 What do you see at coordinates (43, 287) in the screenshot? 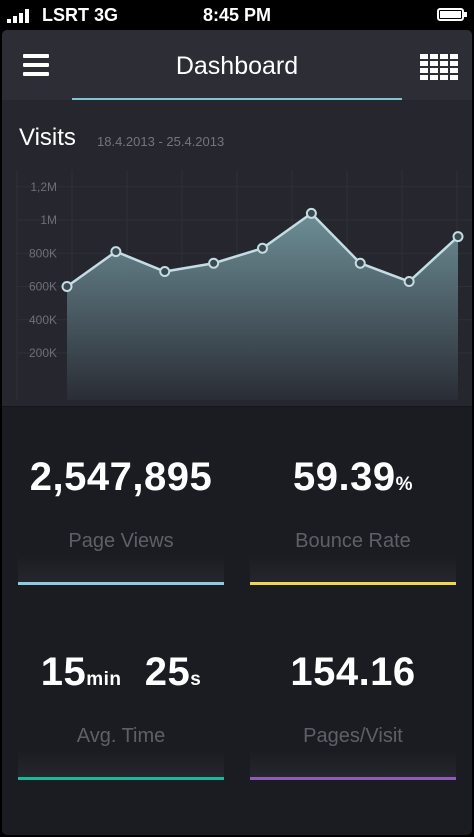
I see `y-tick-label: 600K` at bounding box center [43, 287].